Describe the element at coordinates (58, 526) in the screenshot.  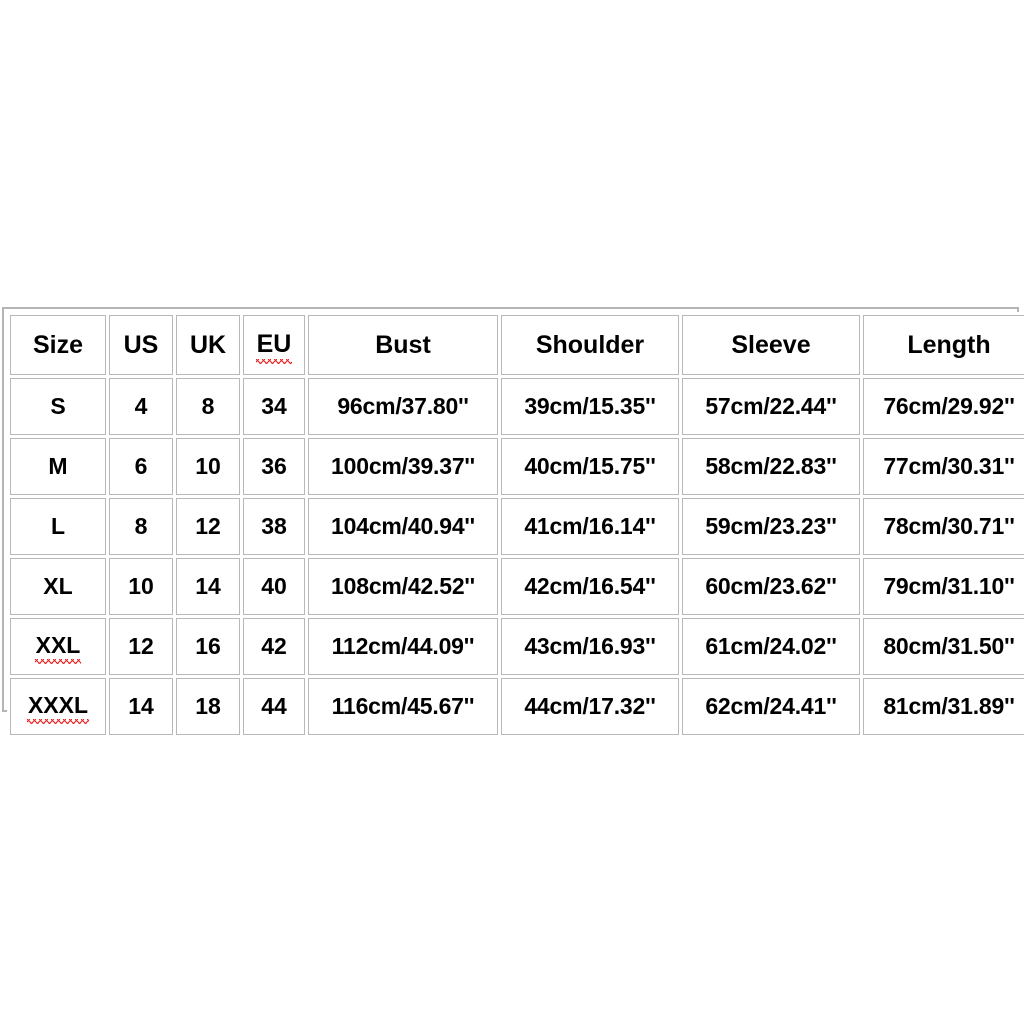
I see `cell-size: L` at that location.